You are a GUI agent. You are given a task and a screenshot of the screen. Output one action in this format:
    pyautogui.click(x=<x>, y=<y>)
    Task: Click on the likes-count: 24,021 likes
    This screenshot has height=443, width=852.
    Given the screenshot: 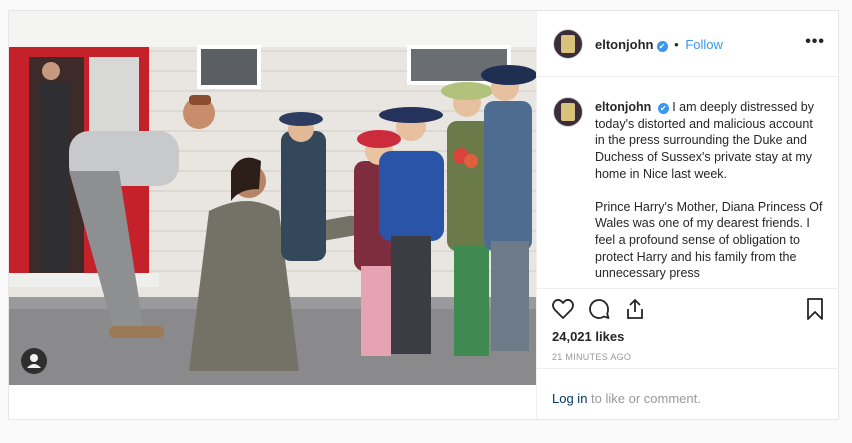 What is the action you would take?
    pyautogui.click(x=588, y=336)
    